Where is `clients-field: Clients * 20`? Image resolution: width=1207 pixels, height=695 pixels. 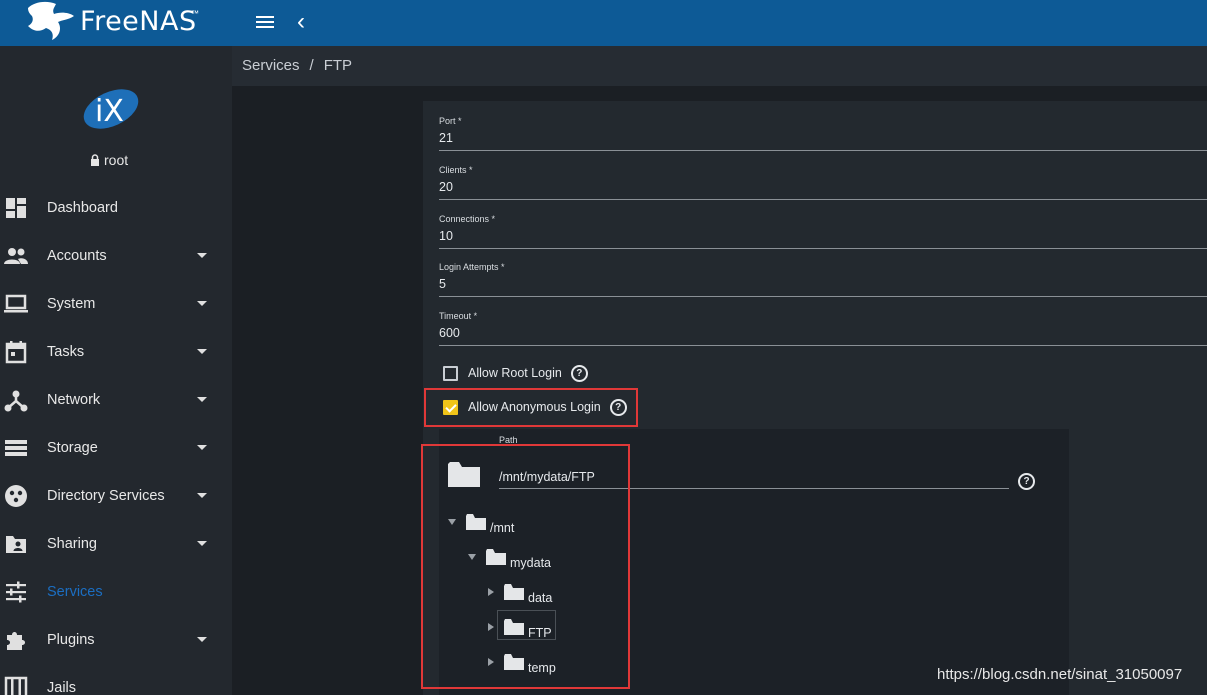
clients-field: Clients * 20 is located at coordinates (823, 182).